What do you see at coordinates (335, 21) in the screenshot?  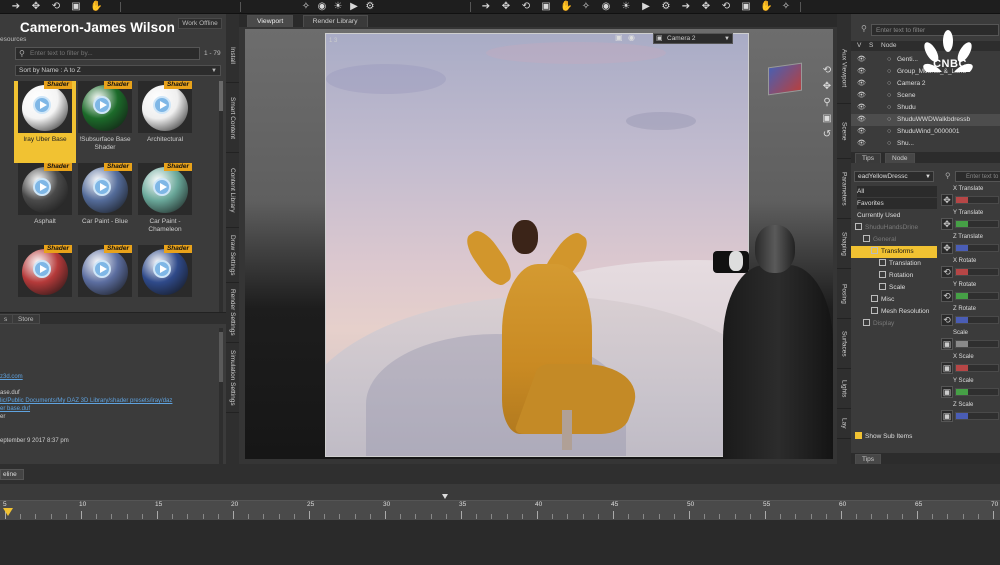 I see `tab-render-library: Render Library` at bounding box center [335, 21].